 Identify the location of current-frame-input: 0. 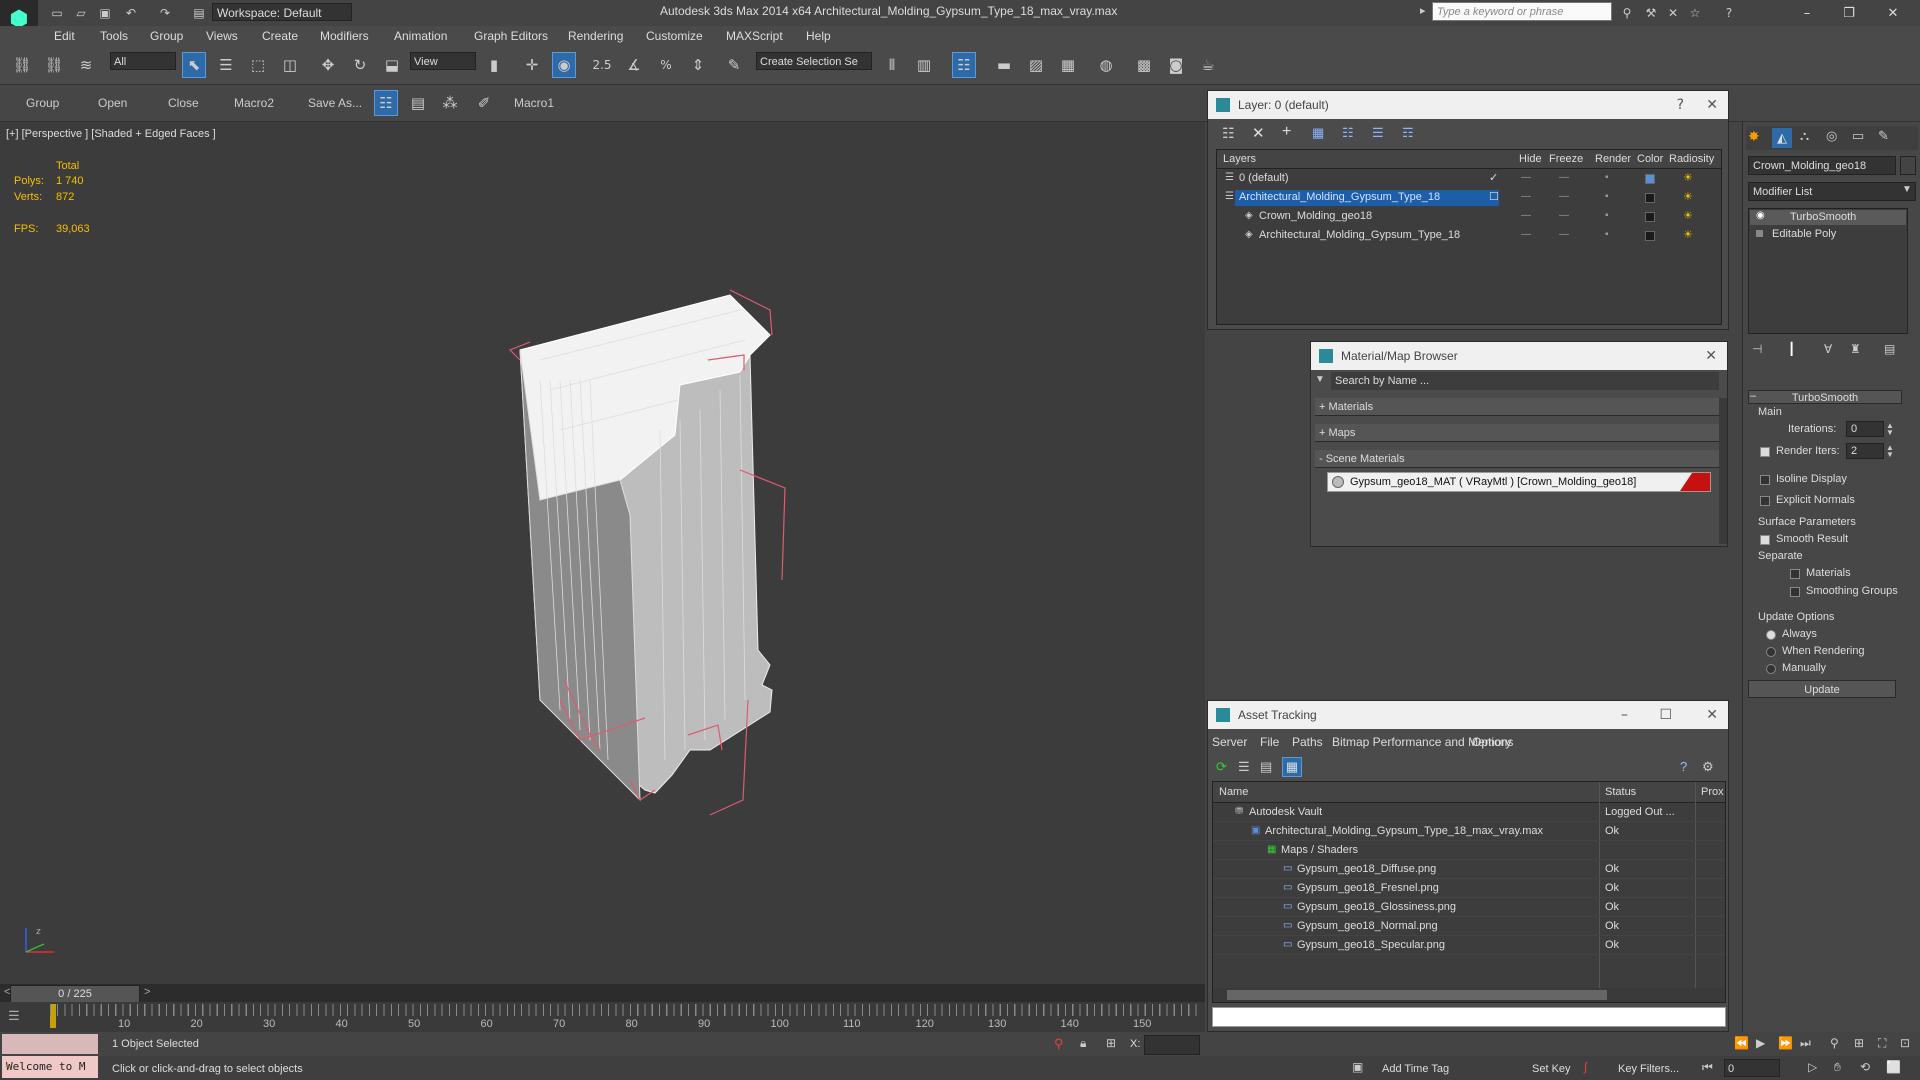
(1752, 1068).